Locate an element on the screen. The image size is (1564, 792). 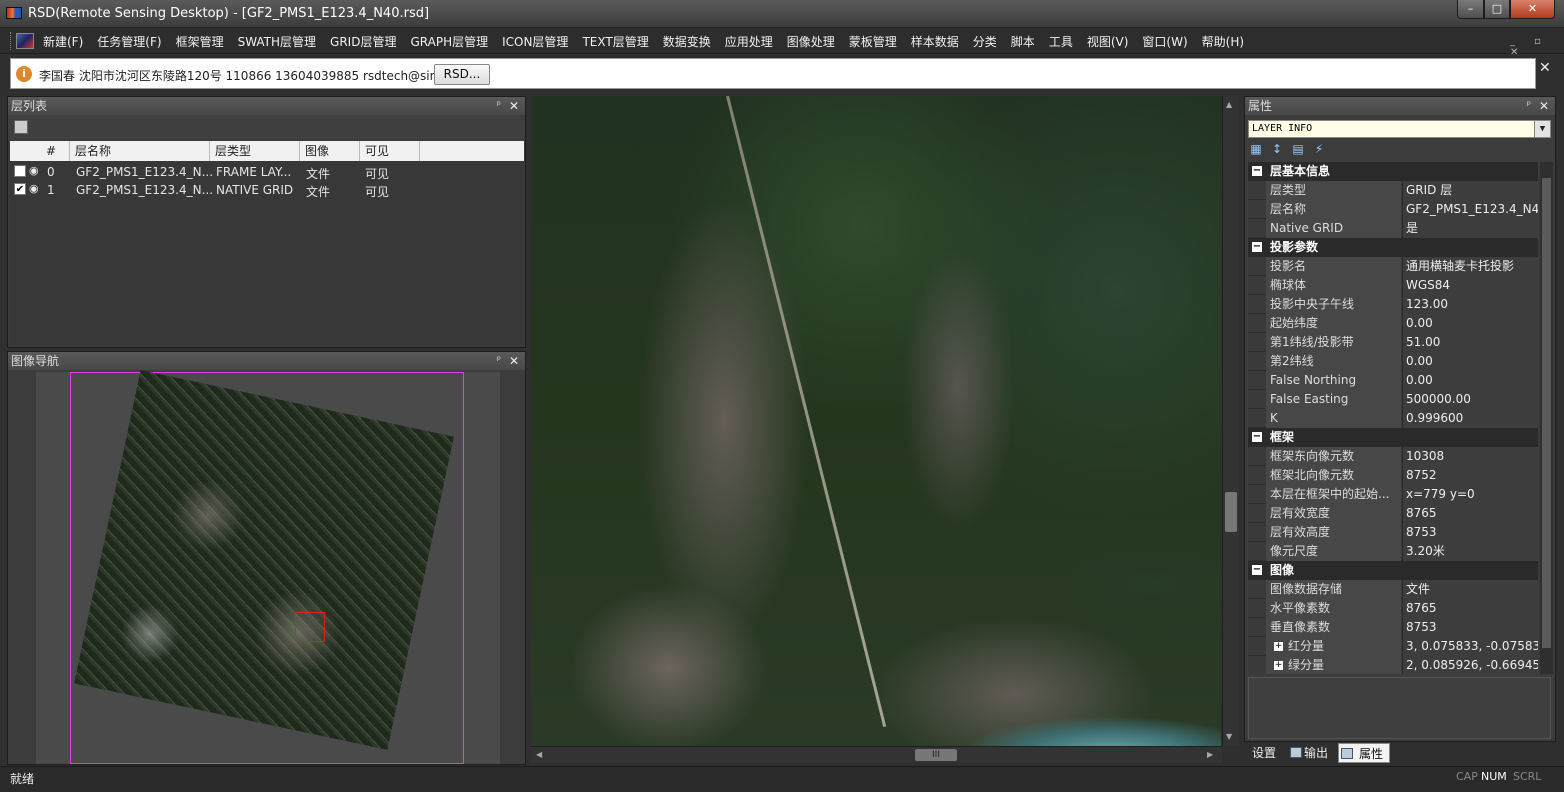
property-row: 本层在框架中的起始... x=779 y=0 is located at coordinates (1393, 494).